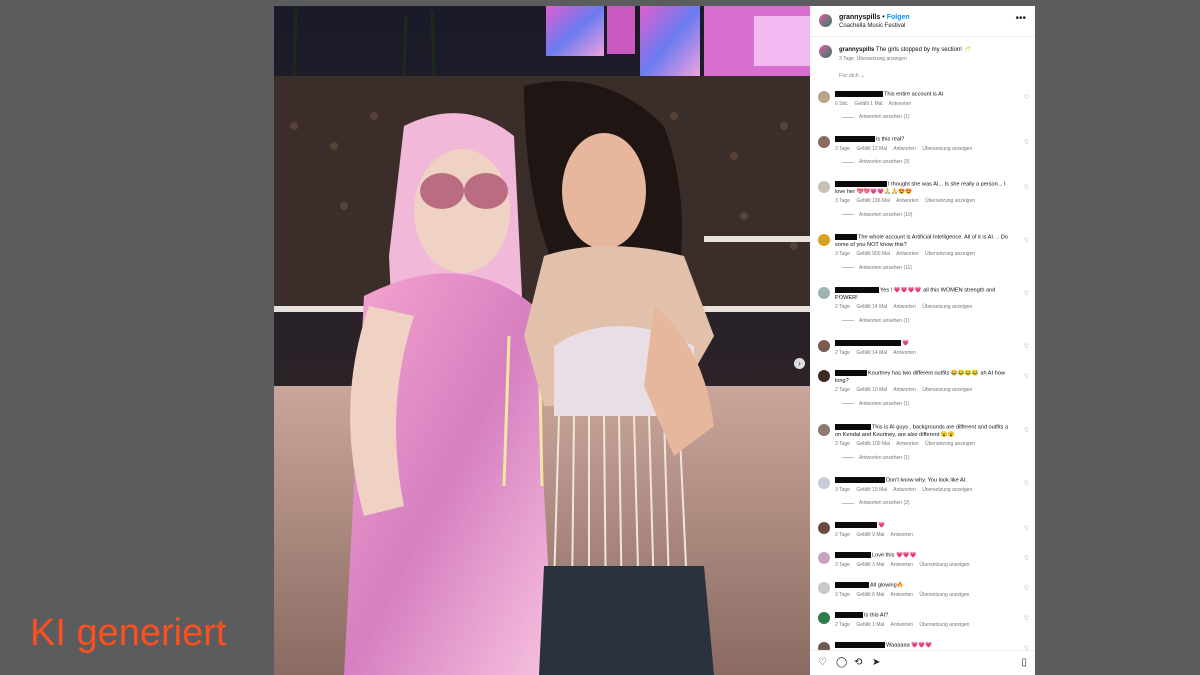 This screenshot has height=675, width=1200. What do you see at coordinates (925, 504) in the screenshot?
I see `view-replies-link: Antworten ansehen (2)` at bounding box center [925, 504].